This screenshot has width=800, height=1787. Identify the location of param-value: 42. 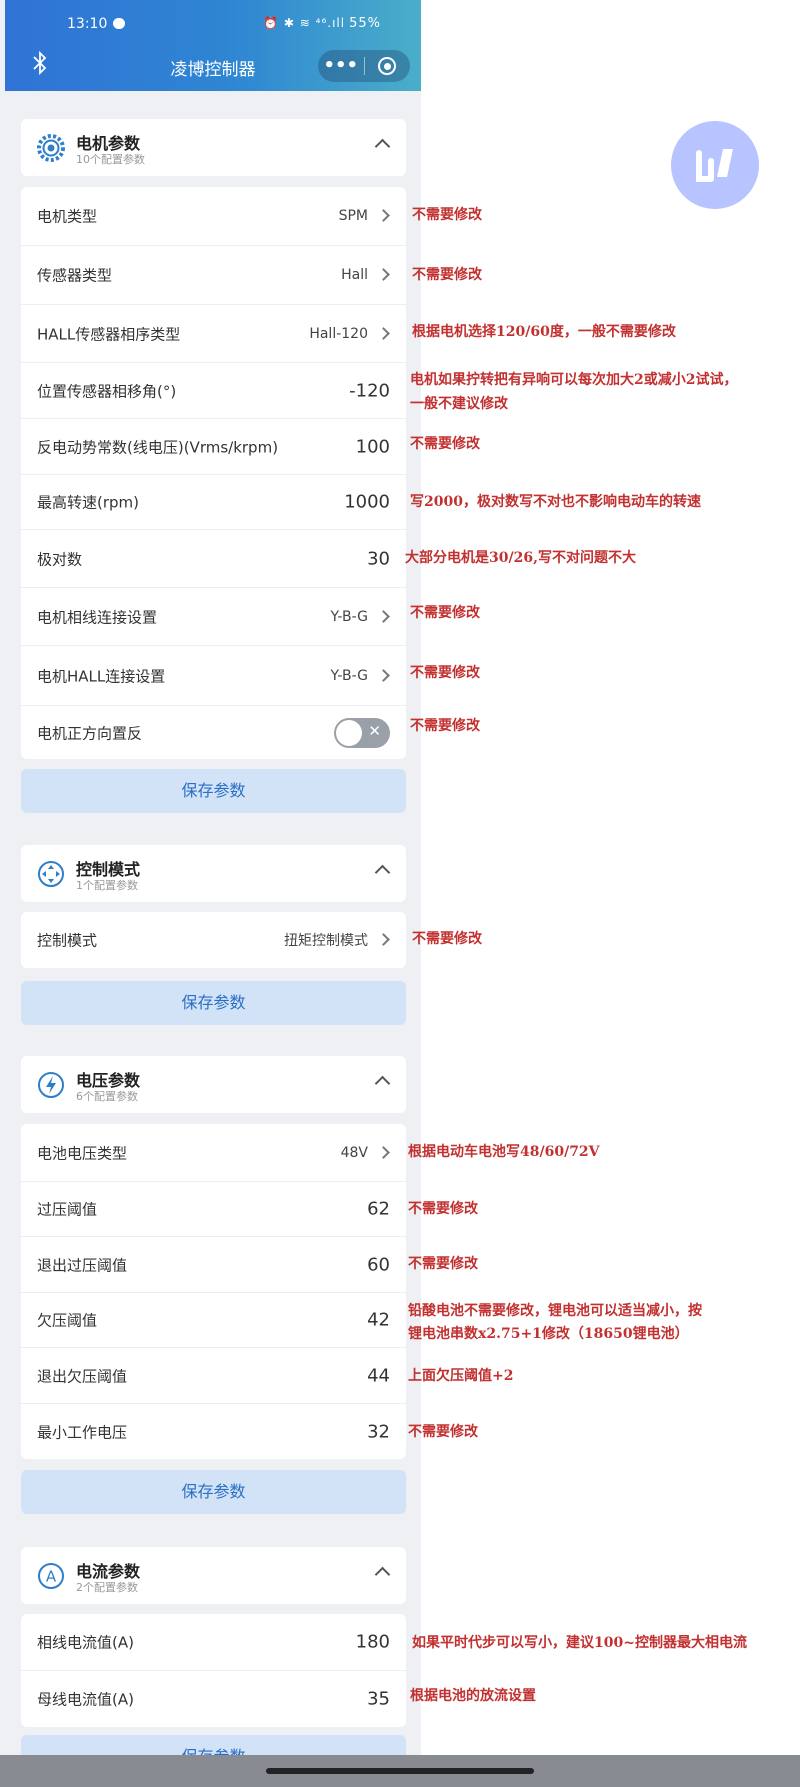
(378, 1320).